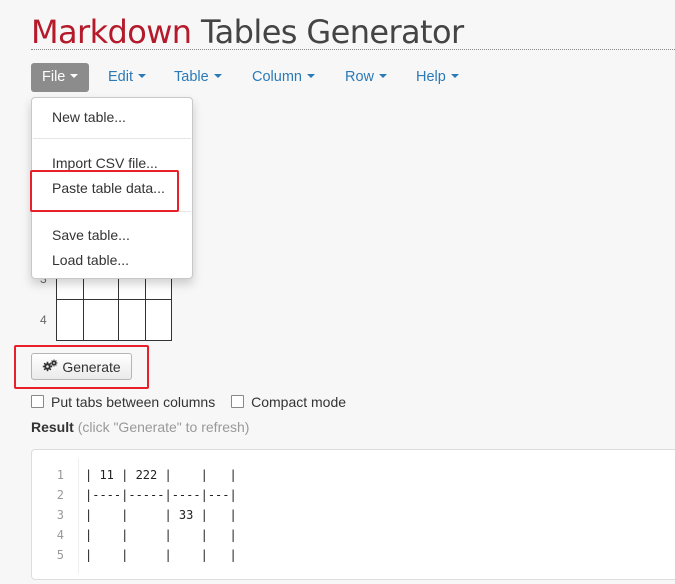 This screenshot has height=584, width=675. Describe the element at coordinates (50, 367) in the screenshot. I see `gears-icon` at that location.